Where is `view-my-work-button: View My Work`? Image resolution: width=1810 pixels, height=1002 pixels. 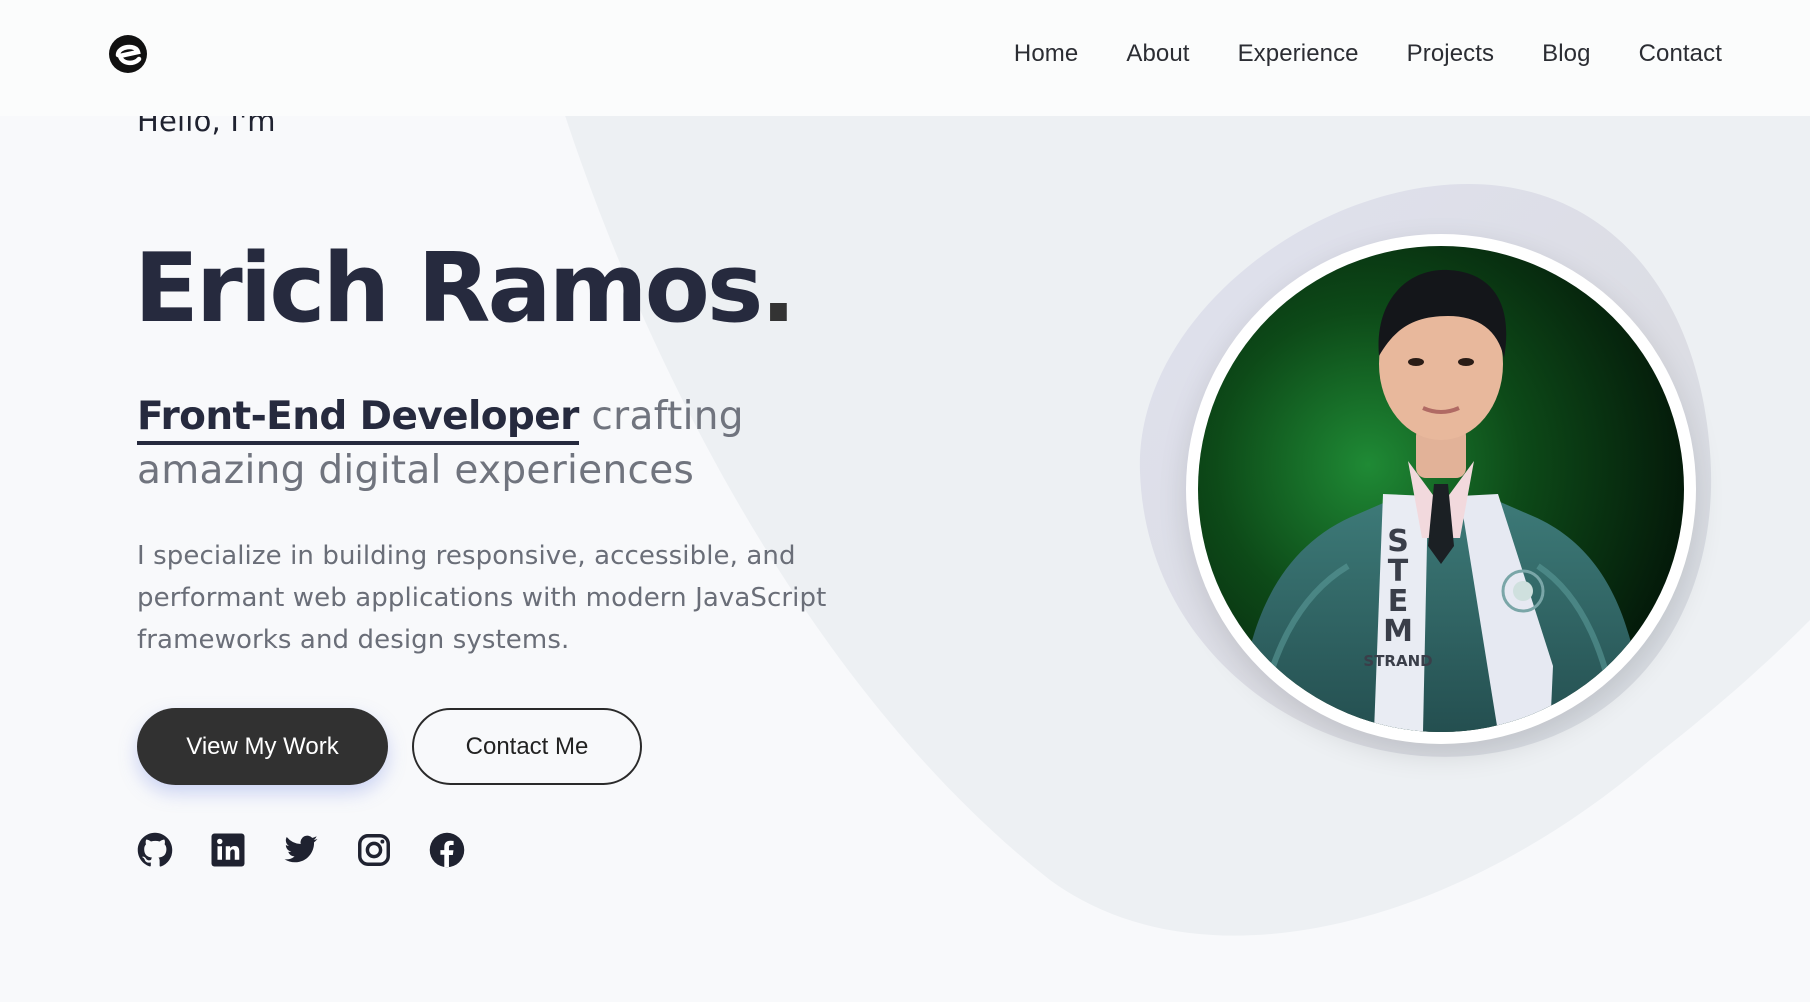 view-my-work-button: View My Work is located at coordinates (262, 746).